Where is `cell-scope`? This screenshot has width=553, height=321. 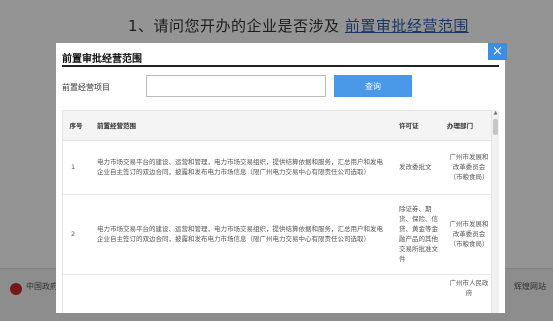
cell-scope is located at coordinates (243, 293).